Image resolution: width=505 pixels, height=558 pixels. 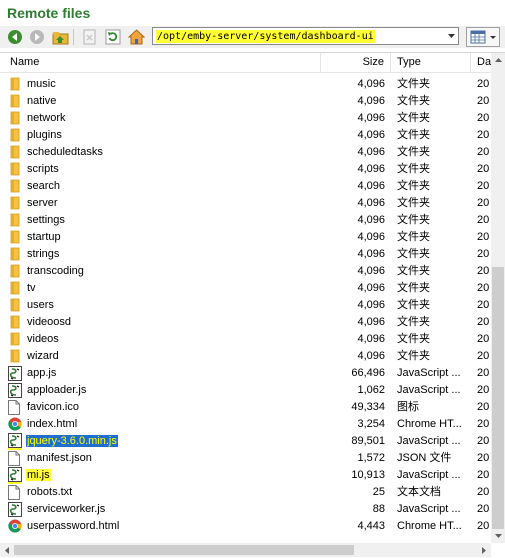 I want to click on scroll-right-icon, so click(x=484, y=550).